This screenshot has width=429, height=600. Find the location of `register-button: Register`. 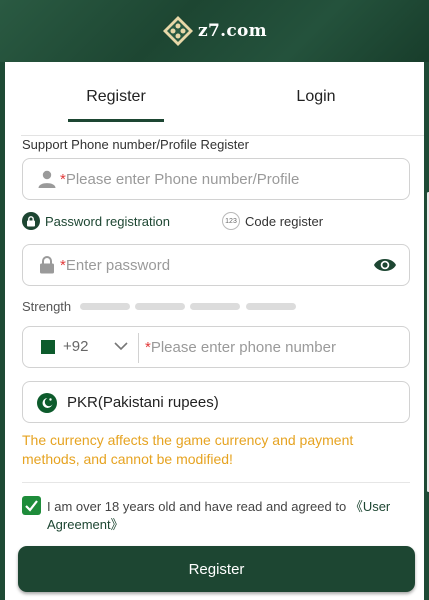

register-button: Register is located at coordinates (216, 569).